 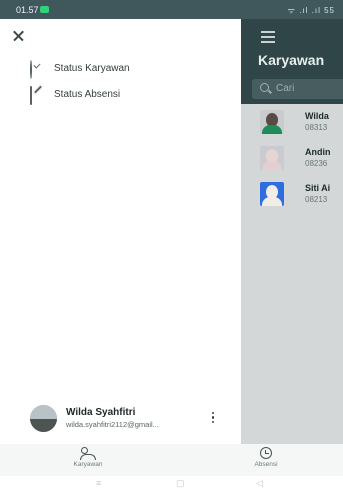 I want to click on search-placeholder: Cari, so click(x=285, y=88).